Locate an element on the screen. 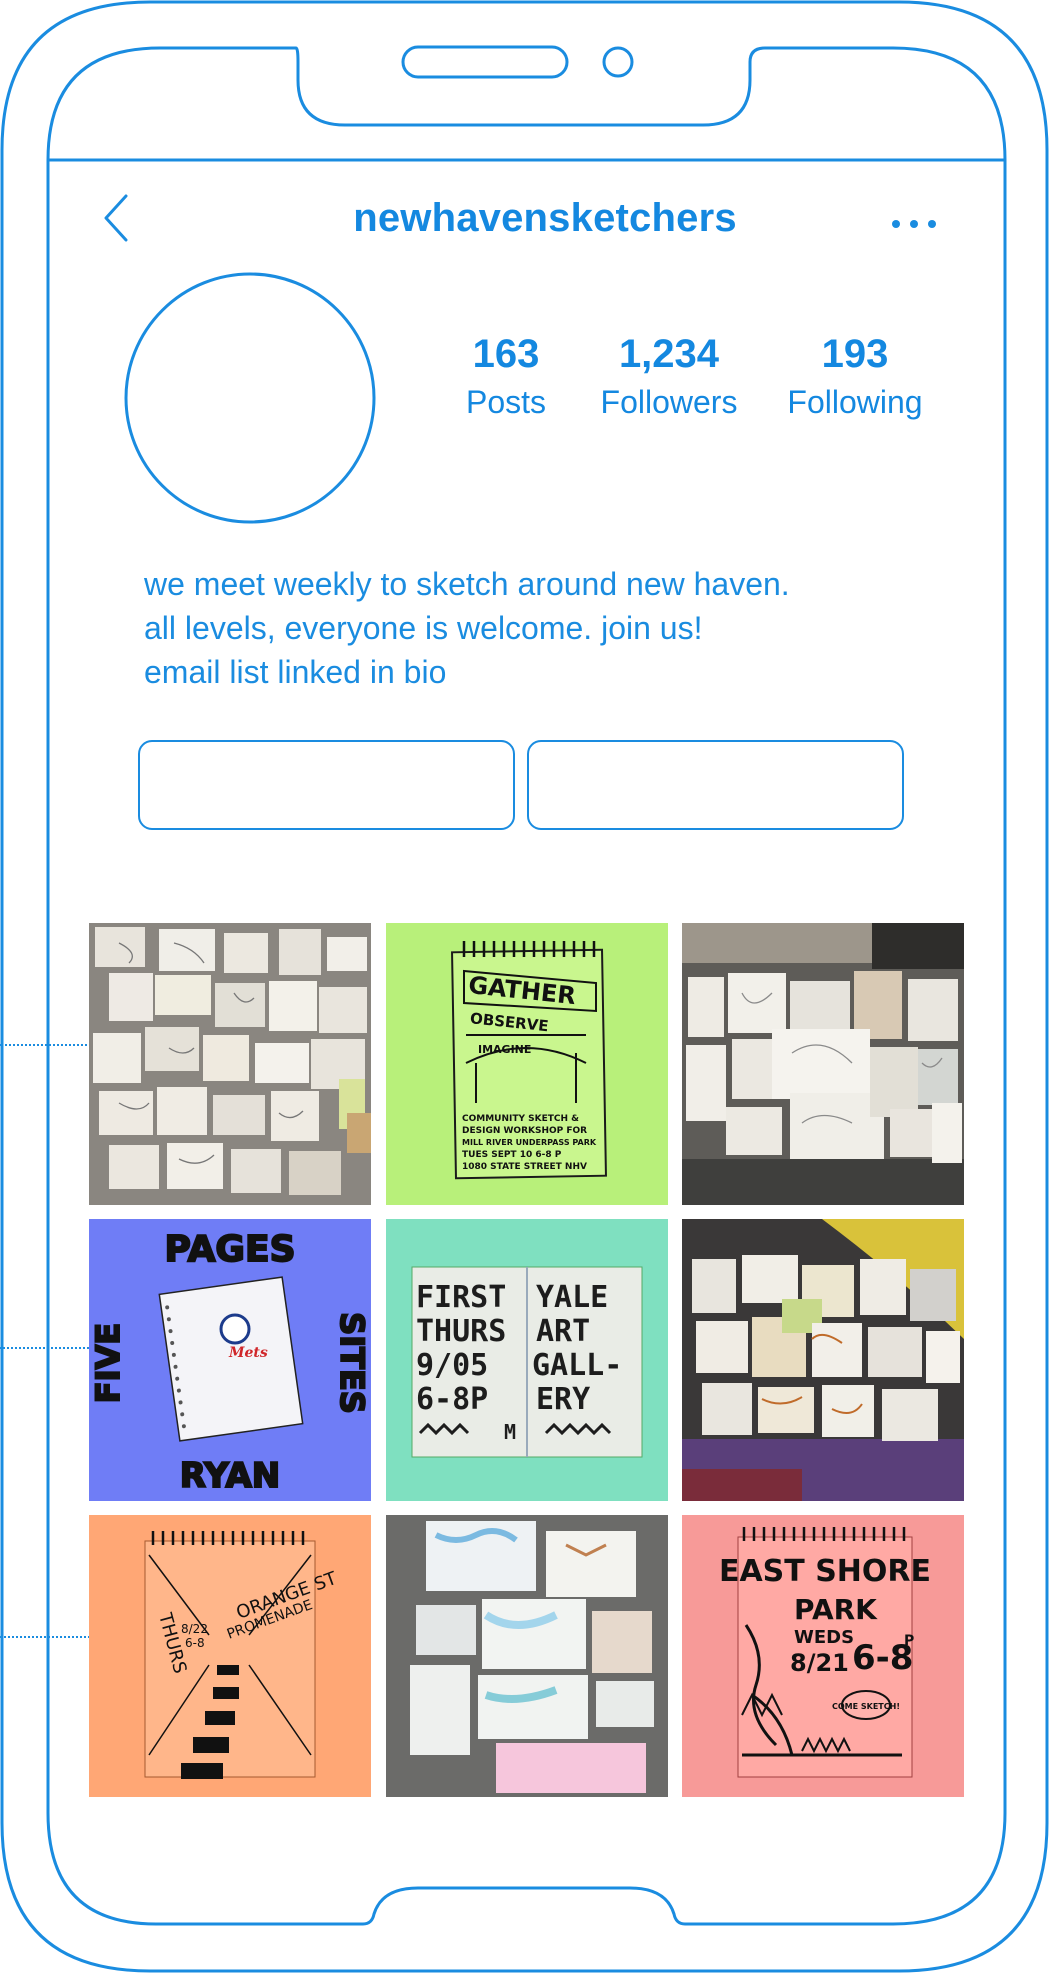 The height and width of the screenshot is (1973, 1049). poster-text: PAGES is located at coordinates (229, 1249).